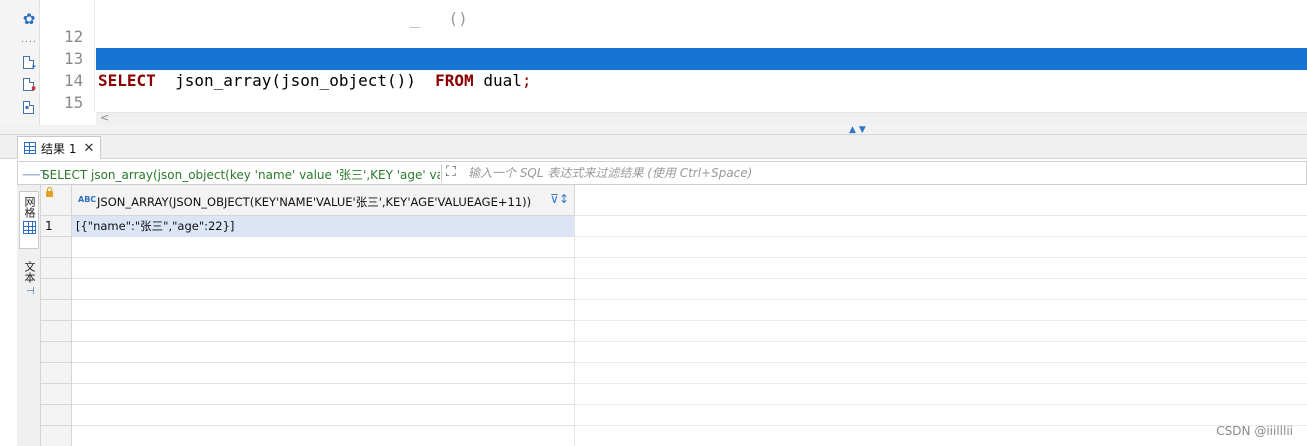 The height and width of the screenshot is (446, 1307). Describe the element at coordinates (56, 226) in the screenshot. I see `row-number: 1` at that location.